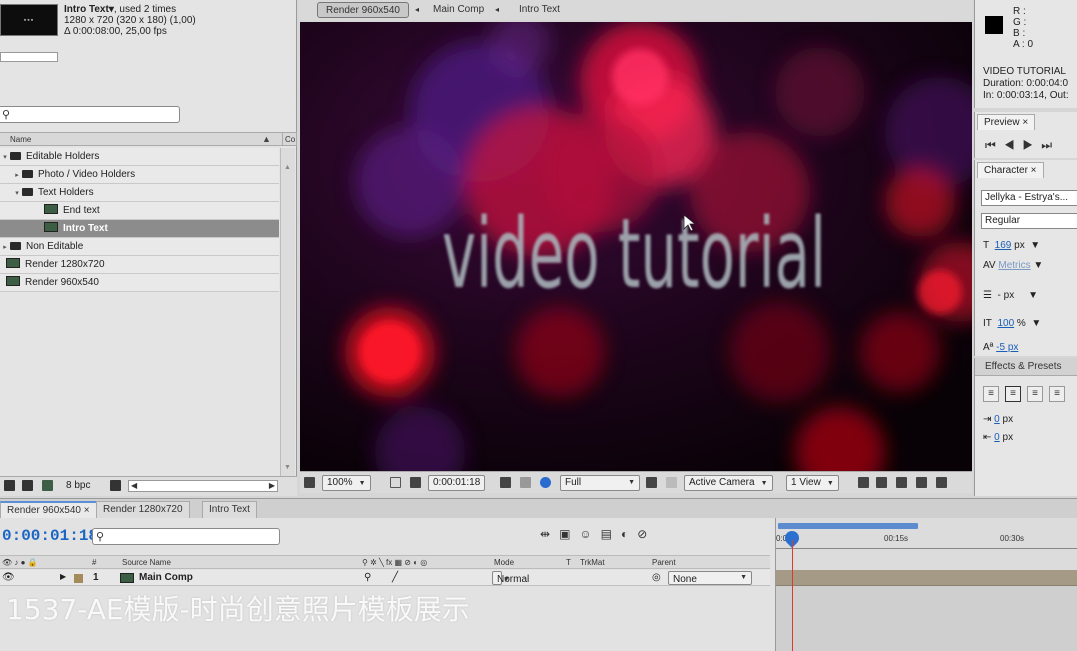 The image size is (1077, 651). Describe the element at coordinates (203, 486) in the screenshot. I see `project-hscroll: ◀ ▶` at that location.